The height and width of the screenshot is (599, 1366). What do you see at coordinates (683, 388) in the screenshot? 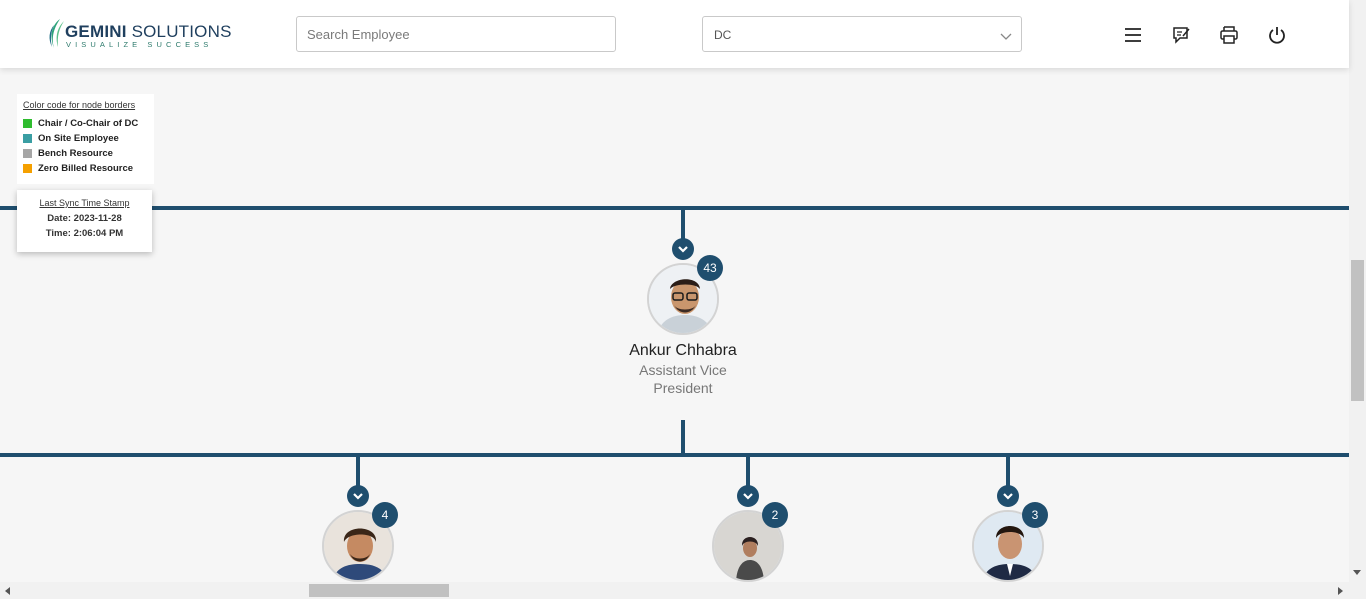
I see `root-employee-title-line2: President` at bounding box center [683, 388].